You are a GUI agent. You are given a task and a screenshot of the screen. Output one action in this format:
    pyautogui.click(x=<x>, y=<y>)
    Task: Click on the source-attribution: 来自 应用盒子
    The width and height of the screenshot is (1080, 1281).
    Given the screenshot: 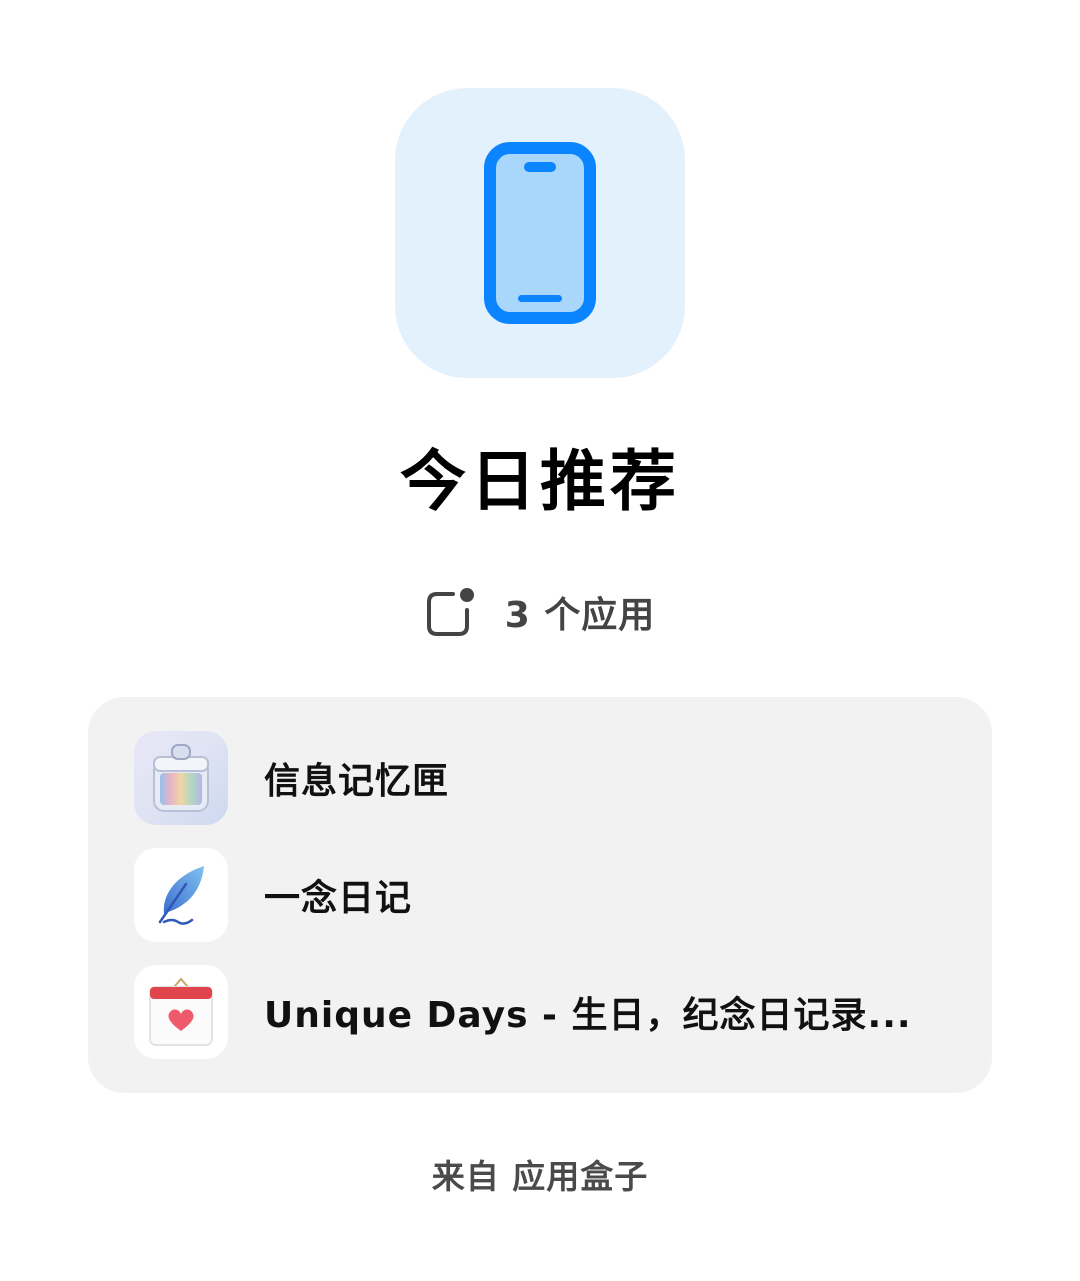 What is the action you would take?
    pyautogui.click(x=540, y=1174)
    